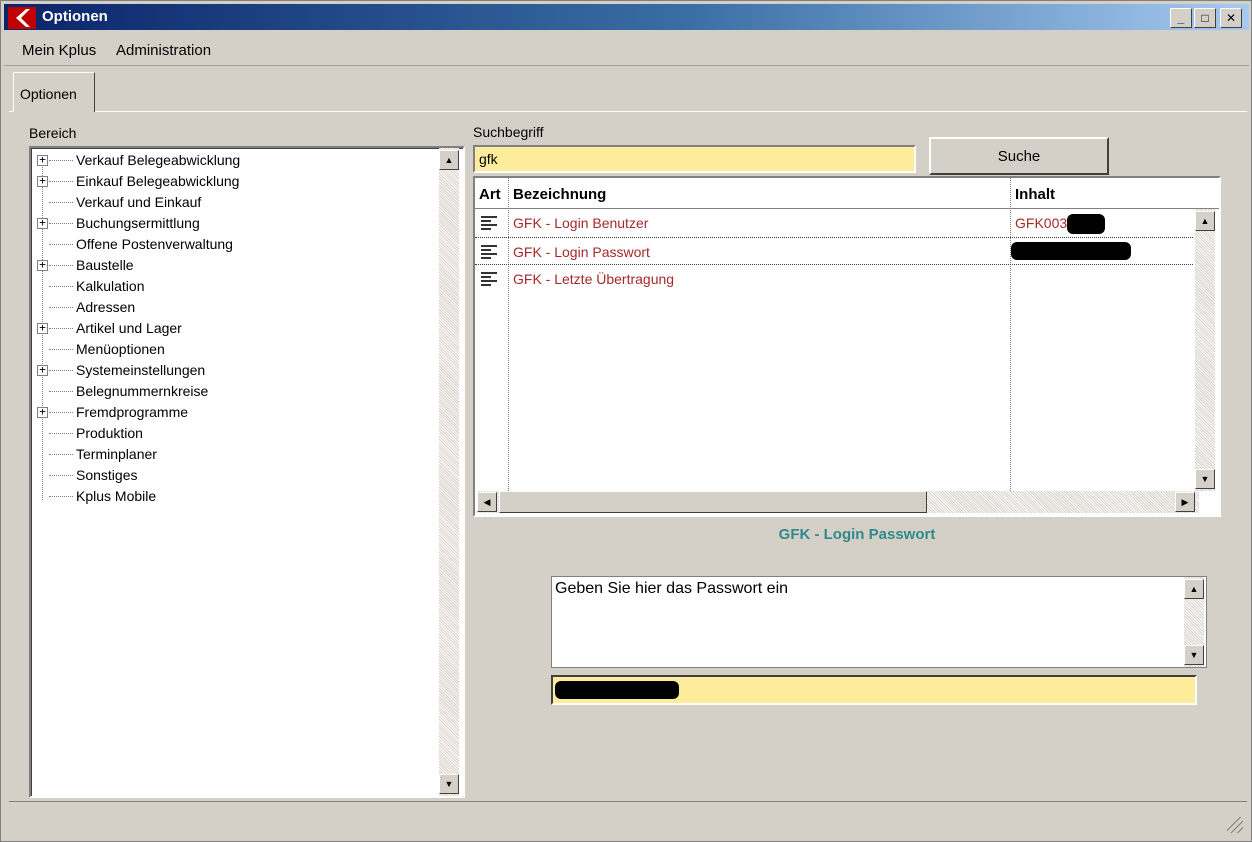 This screenshot has height=842, width=1252. What do you see at coordinates (626, 17) in the screenshot?
I see `title-bar: Optionen _ □ ✕` at bounding box center [626, 17].